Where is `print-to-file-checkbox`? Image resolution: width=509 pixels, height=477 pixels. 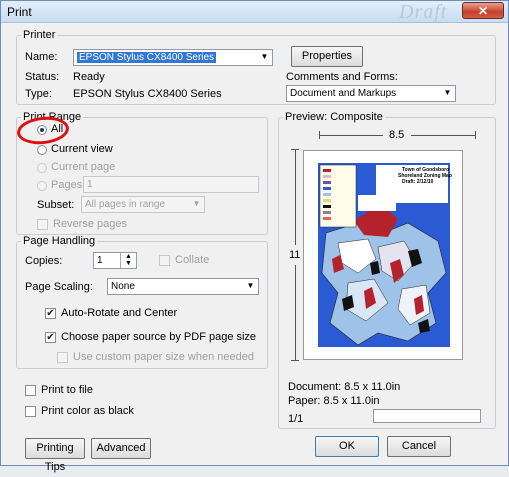
print-to-file-checkbox is located at coordinates (30, 390).